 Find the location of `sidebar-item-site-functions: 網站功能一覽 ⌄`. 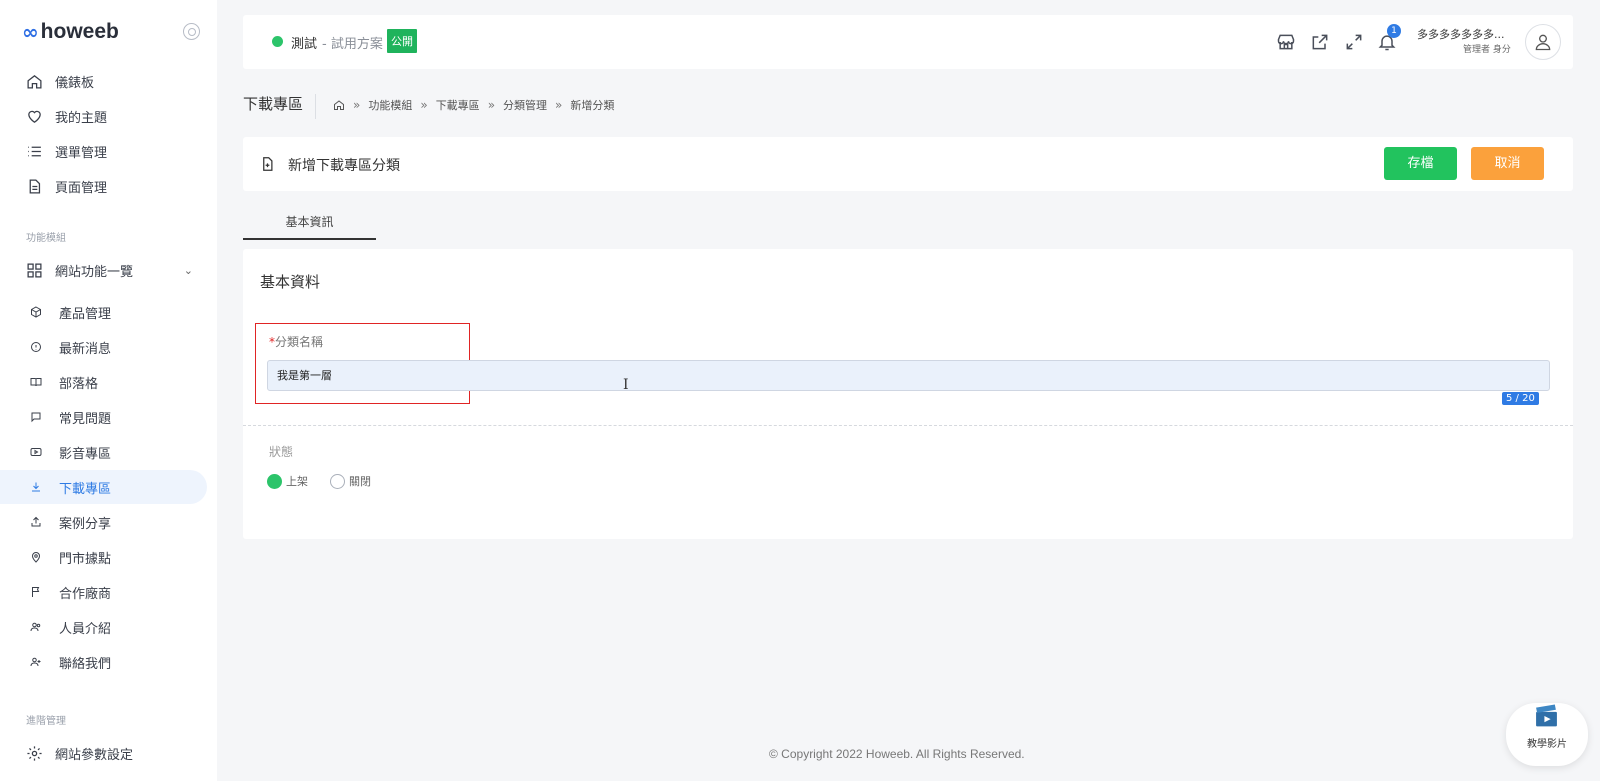

sidebar-item-site-functions: 網站功能一覽 ⌄ is located at coordinates (103, 270).